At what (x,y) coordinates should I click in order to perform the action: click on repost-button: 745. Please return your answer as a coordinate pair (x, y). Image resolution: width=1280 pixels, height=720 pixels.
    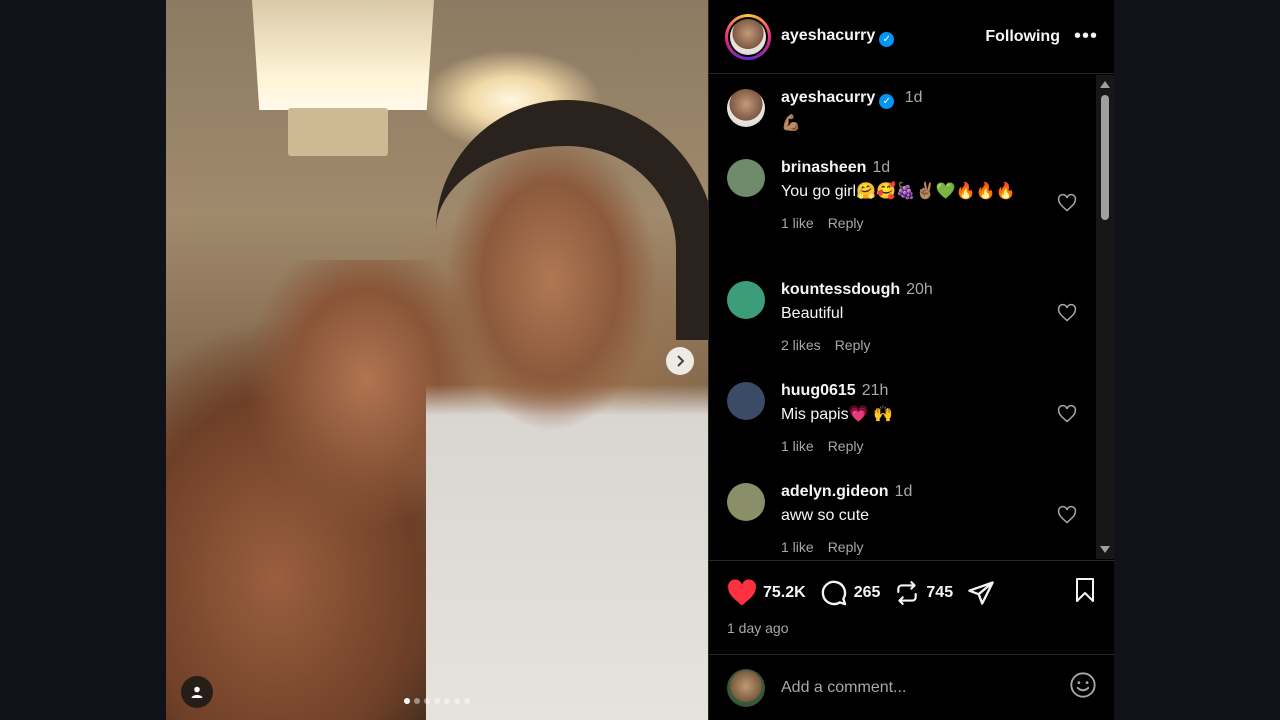
    Looking at the image, I should click on (923, 593).